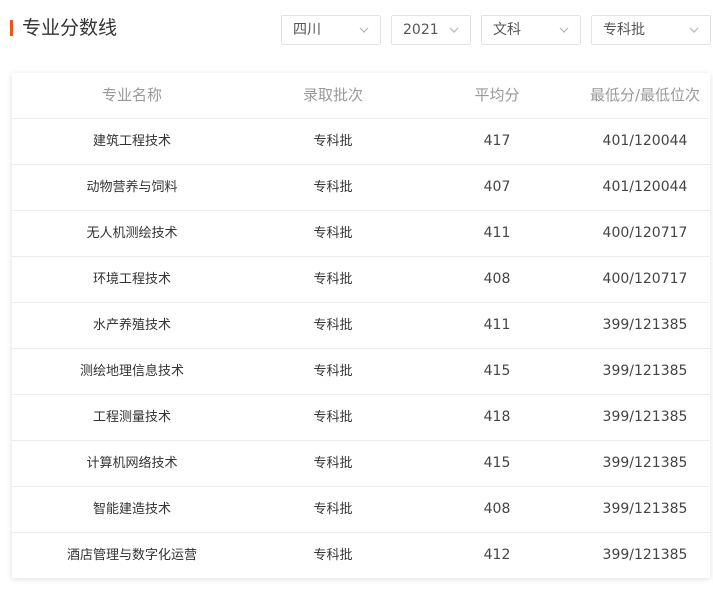 The height and width of the screenshot is (591, 713). Describe the element at coordinates (132, 233) in the screenshot. I see `major-name: 无人机测绘技术` at that location.